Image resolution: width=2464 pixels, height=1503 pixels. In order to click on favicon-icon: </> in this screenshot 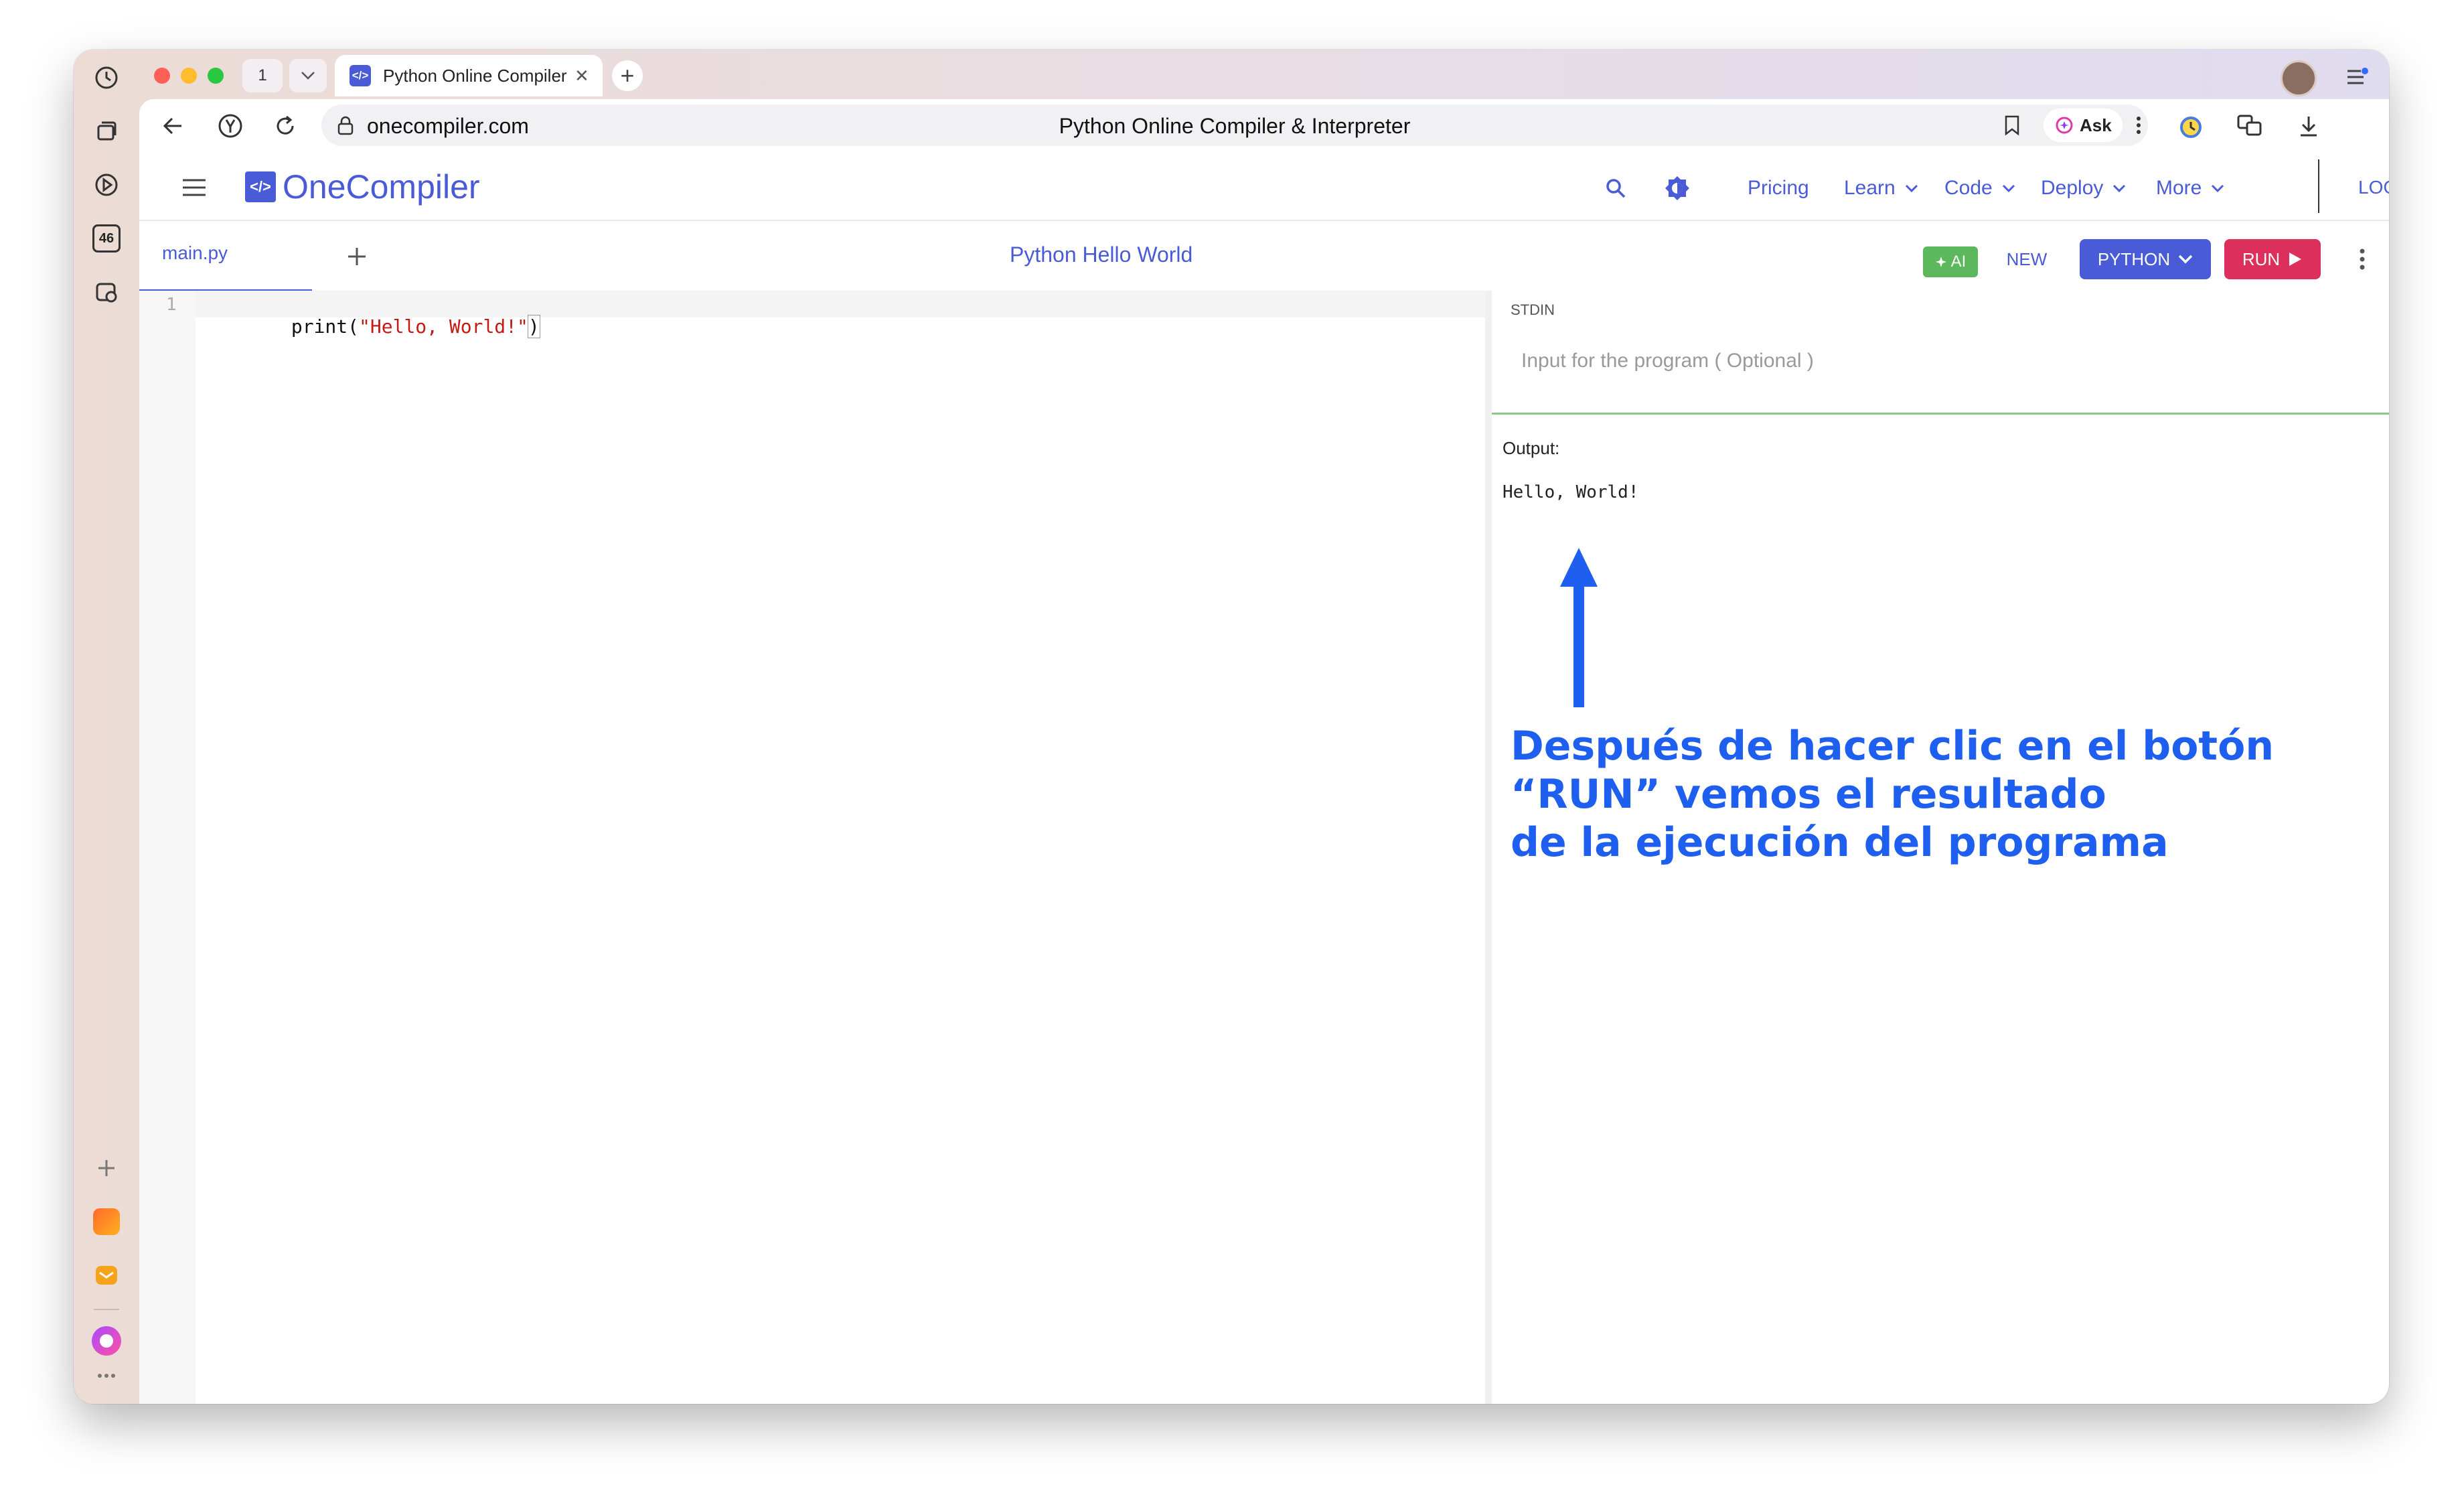, I will do `click(360, 75)`.